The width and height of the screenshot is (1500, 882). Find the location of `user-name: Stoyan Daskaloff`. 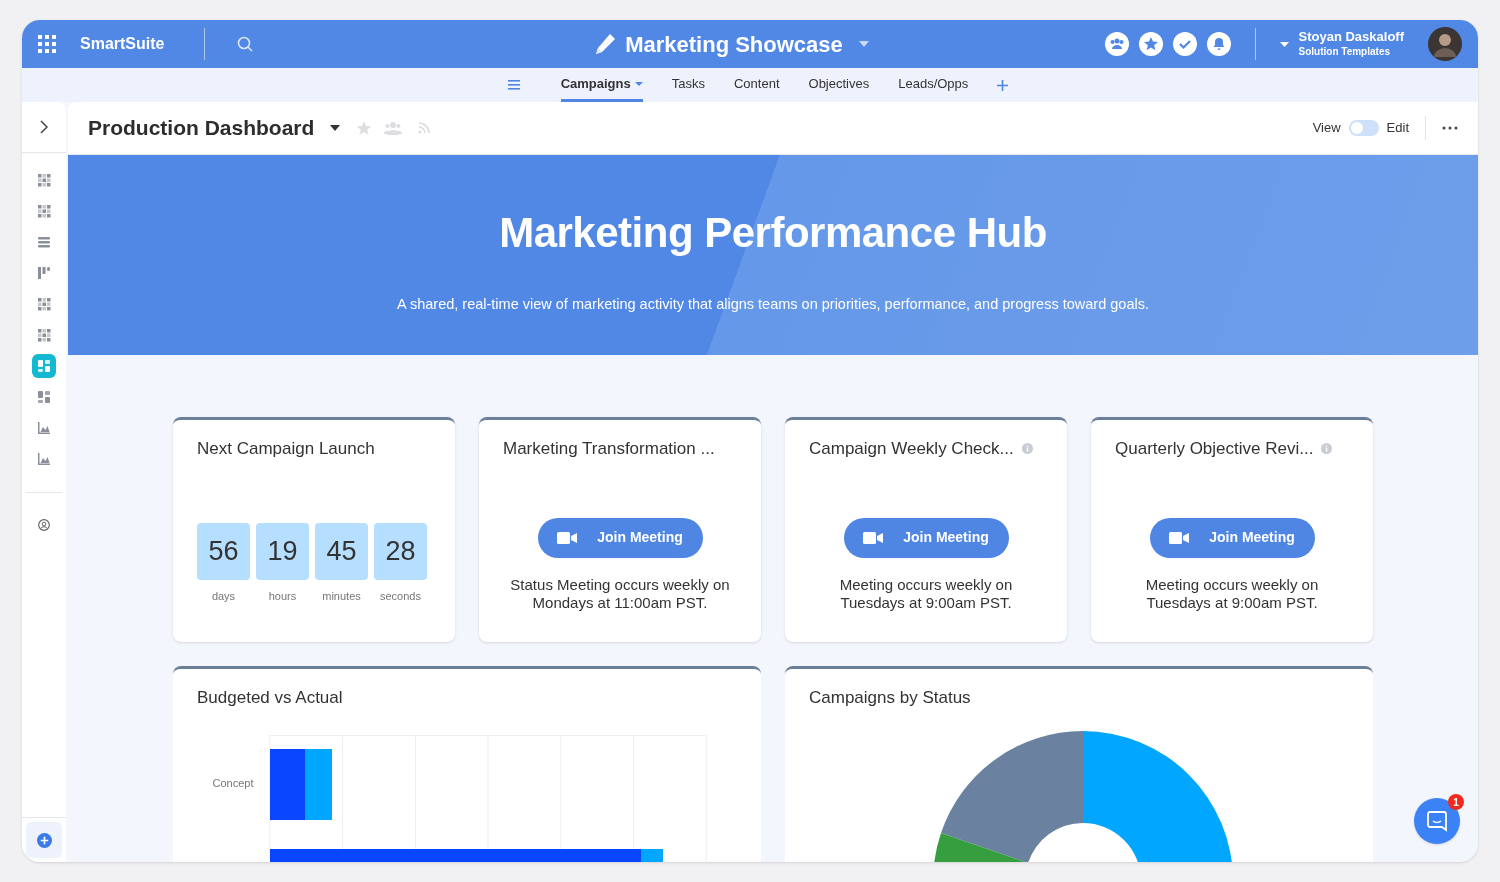

user-name: Stoyan Daskaloff is located at coordinates (1351, 36).